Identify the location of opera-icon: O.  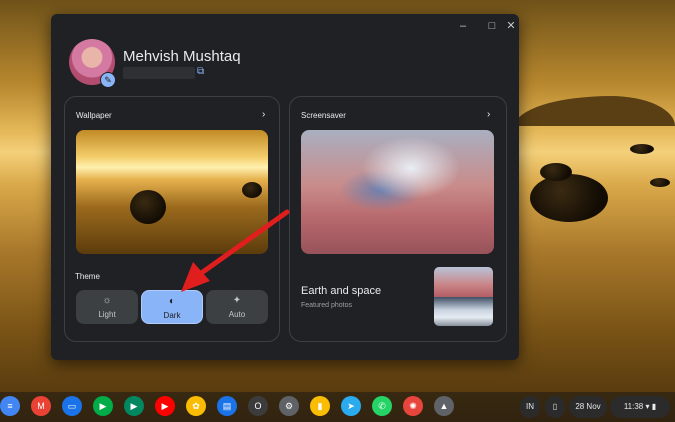
(258, 406).